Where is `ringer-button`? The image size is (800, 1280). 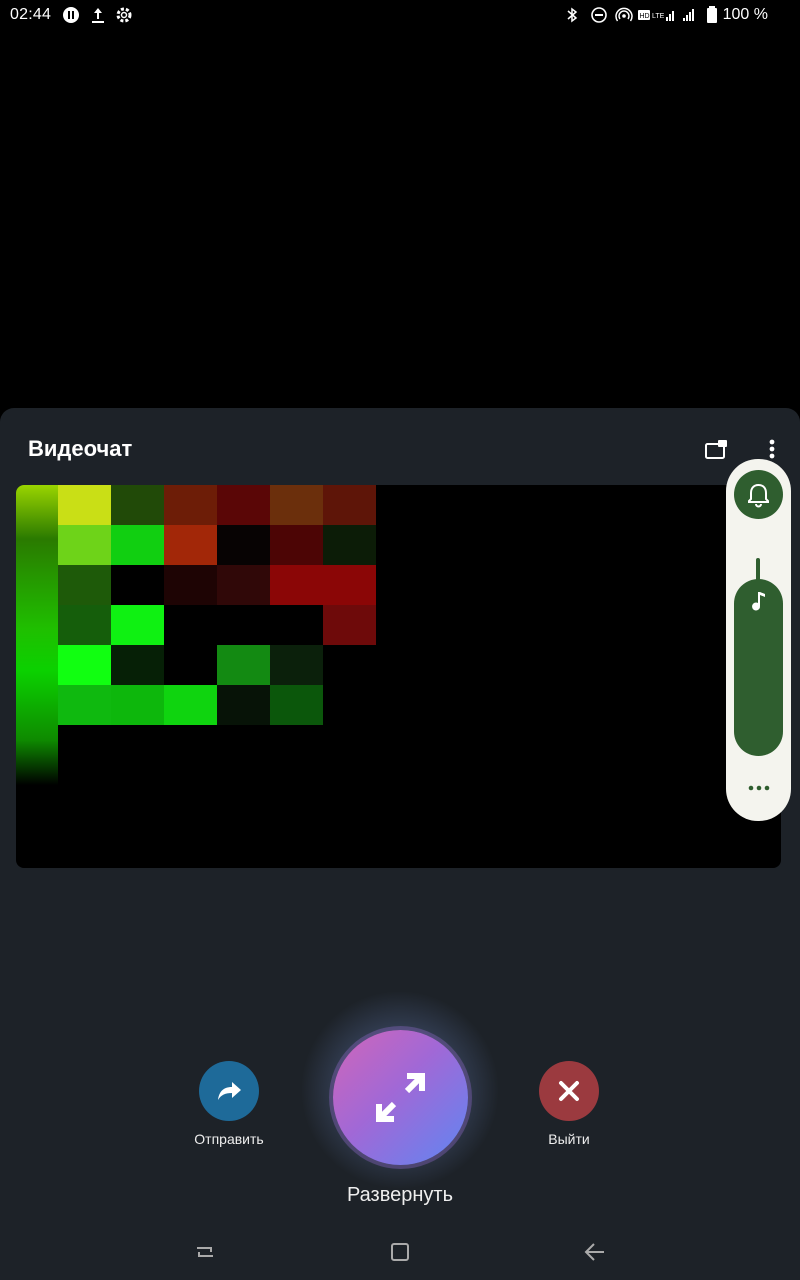
ringer-button is located at coordinates (758, 494).